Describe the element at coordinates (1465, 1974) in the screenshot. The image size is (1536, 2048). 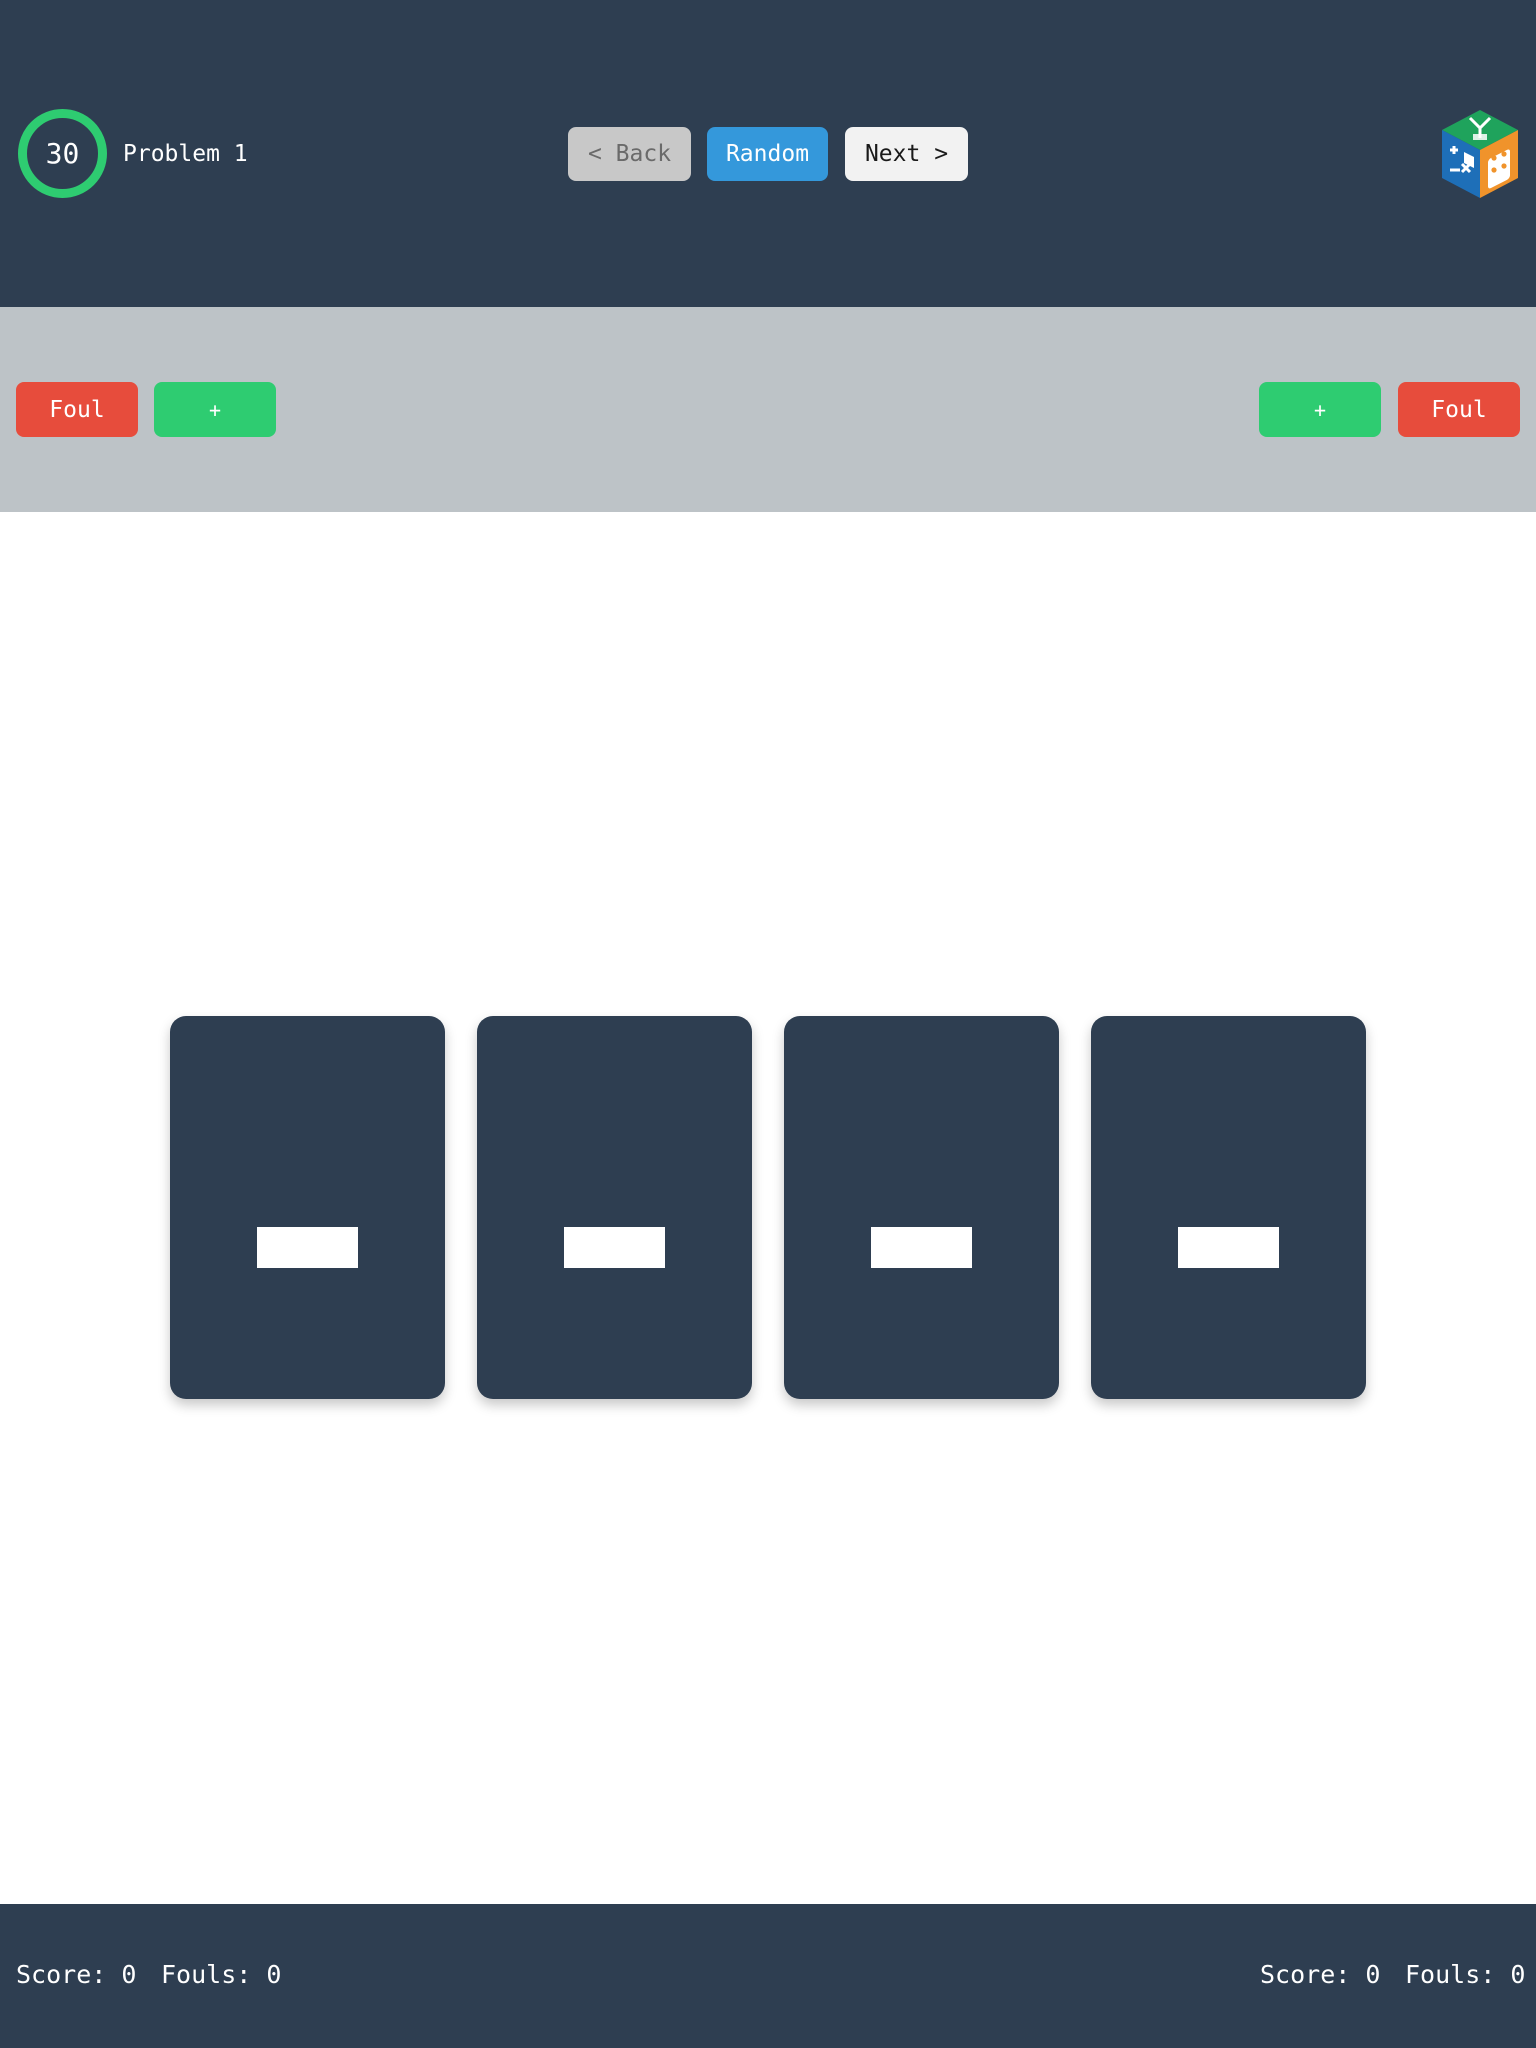
I see `right-fouls: Fouls: 0` at that location.